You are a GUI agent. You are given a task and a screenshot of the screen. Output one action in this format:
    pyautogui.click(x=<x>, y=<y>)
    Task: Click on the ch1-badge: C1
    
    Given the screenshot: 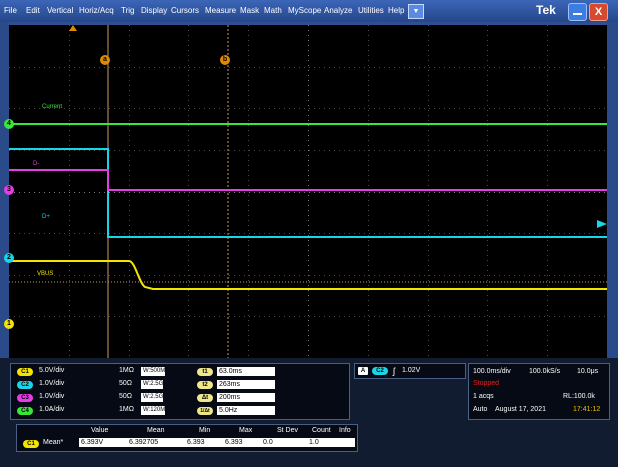 What is the action you would take?
    pyautogui.click(x=25, y=372)
    